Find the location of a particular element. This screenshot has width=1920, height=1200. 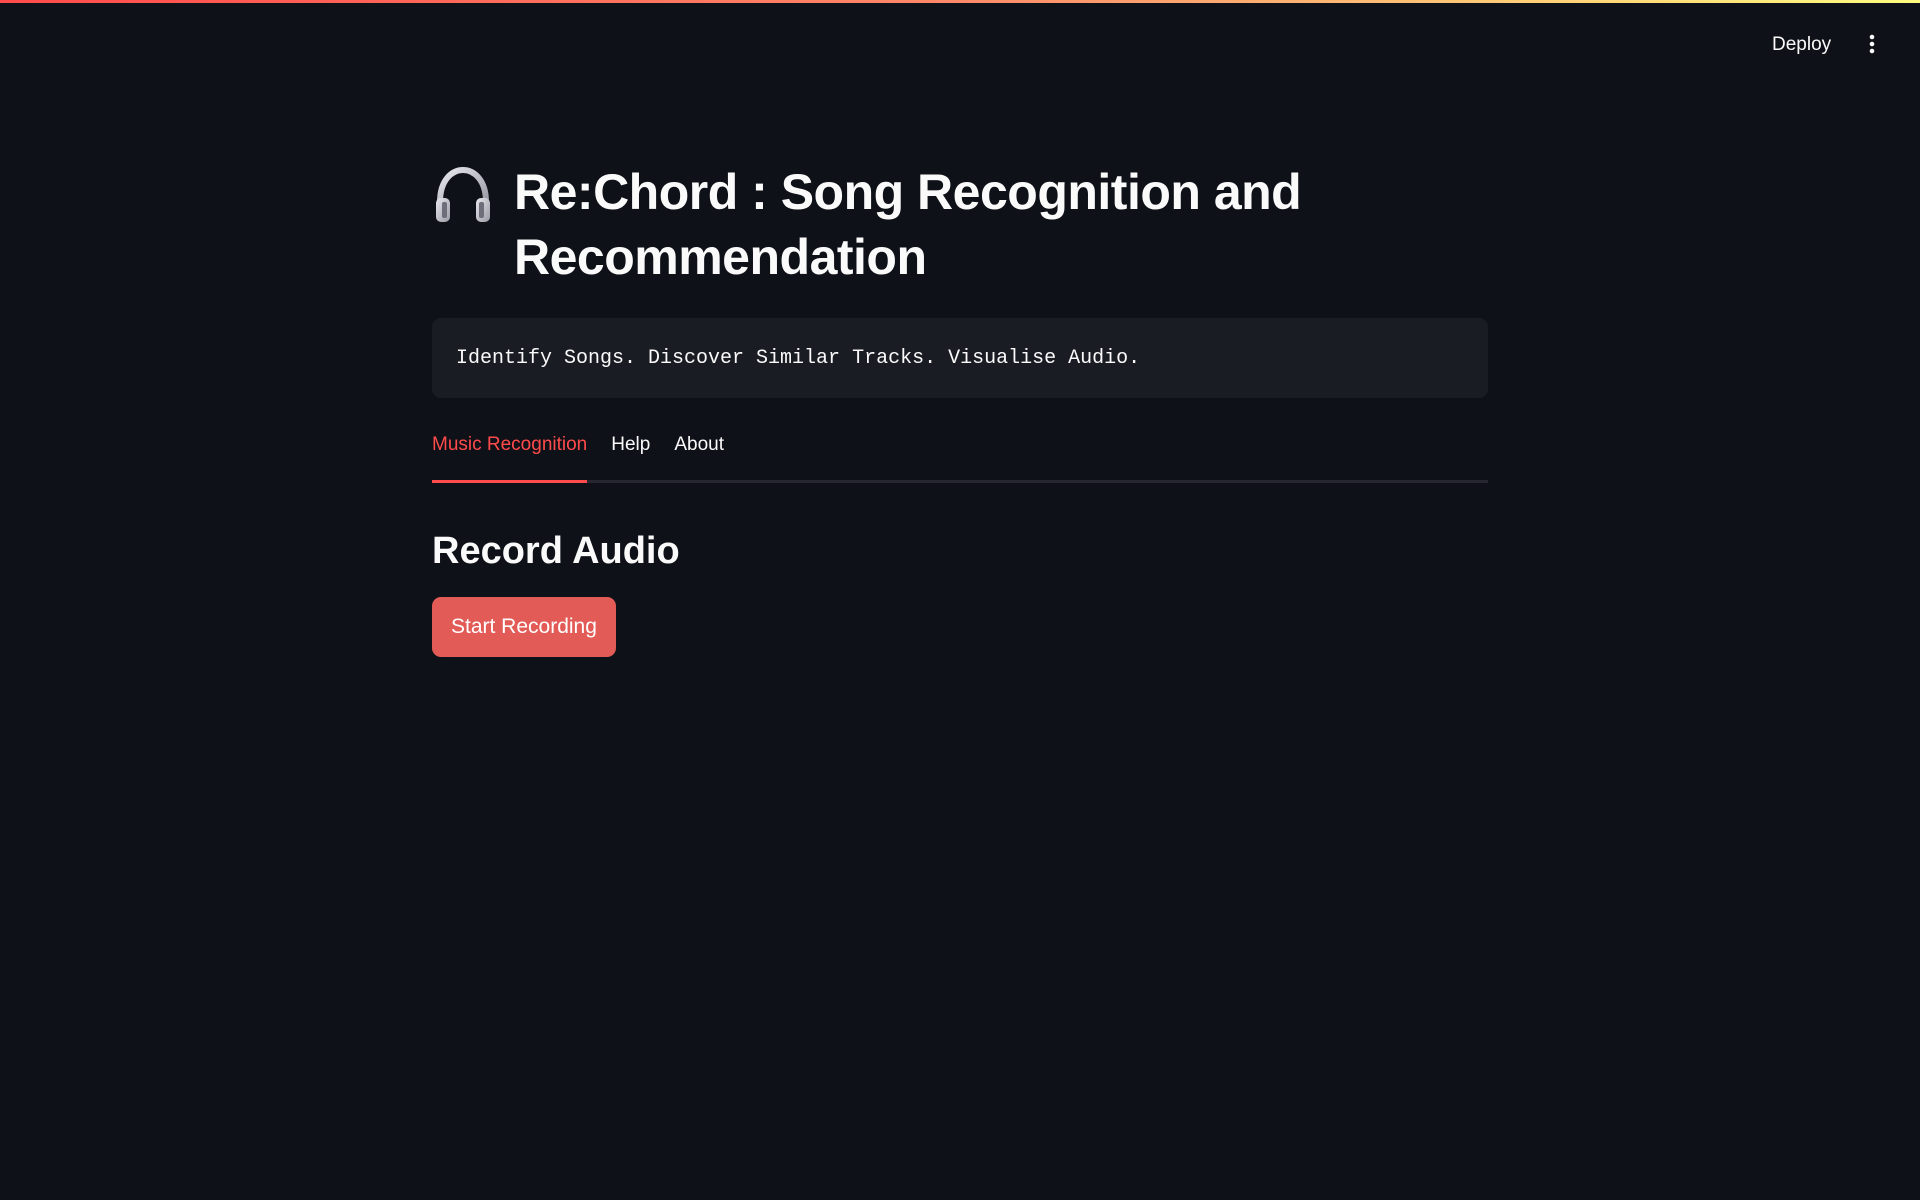

start-recording-button: Start Recording is located at coordinates (524, 627).